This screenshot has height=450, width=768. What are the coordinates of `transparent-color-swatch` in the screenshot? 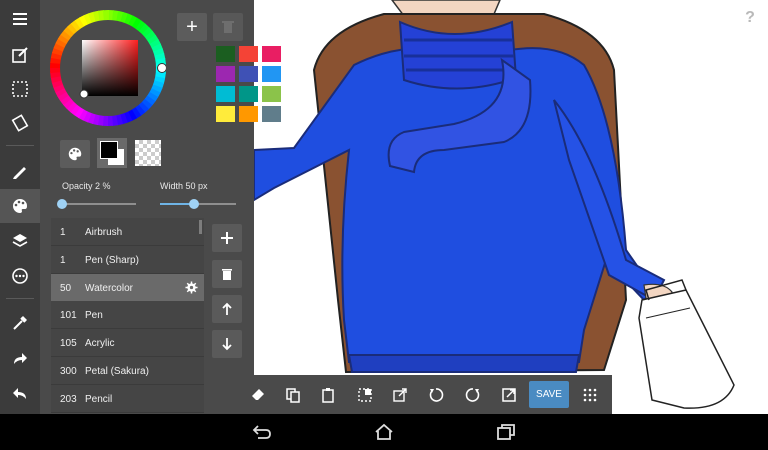 It's located at (148, 153).